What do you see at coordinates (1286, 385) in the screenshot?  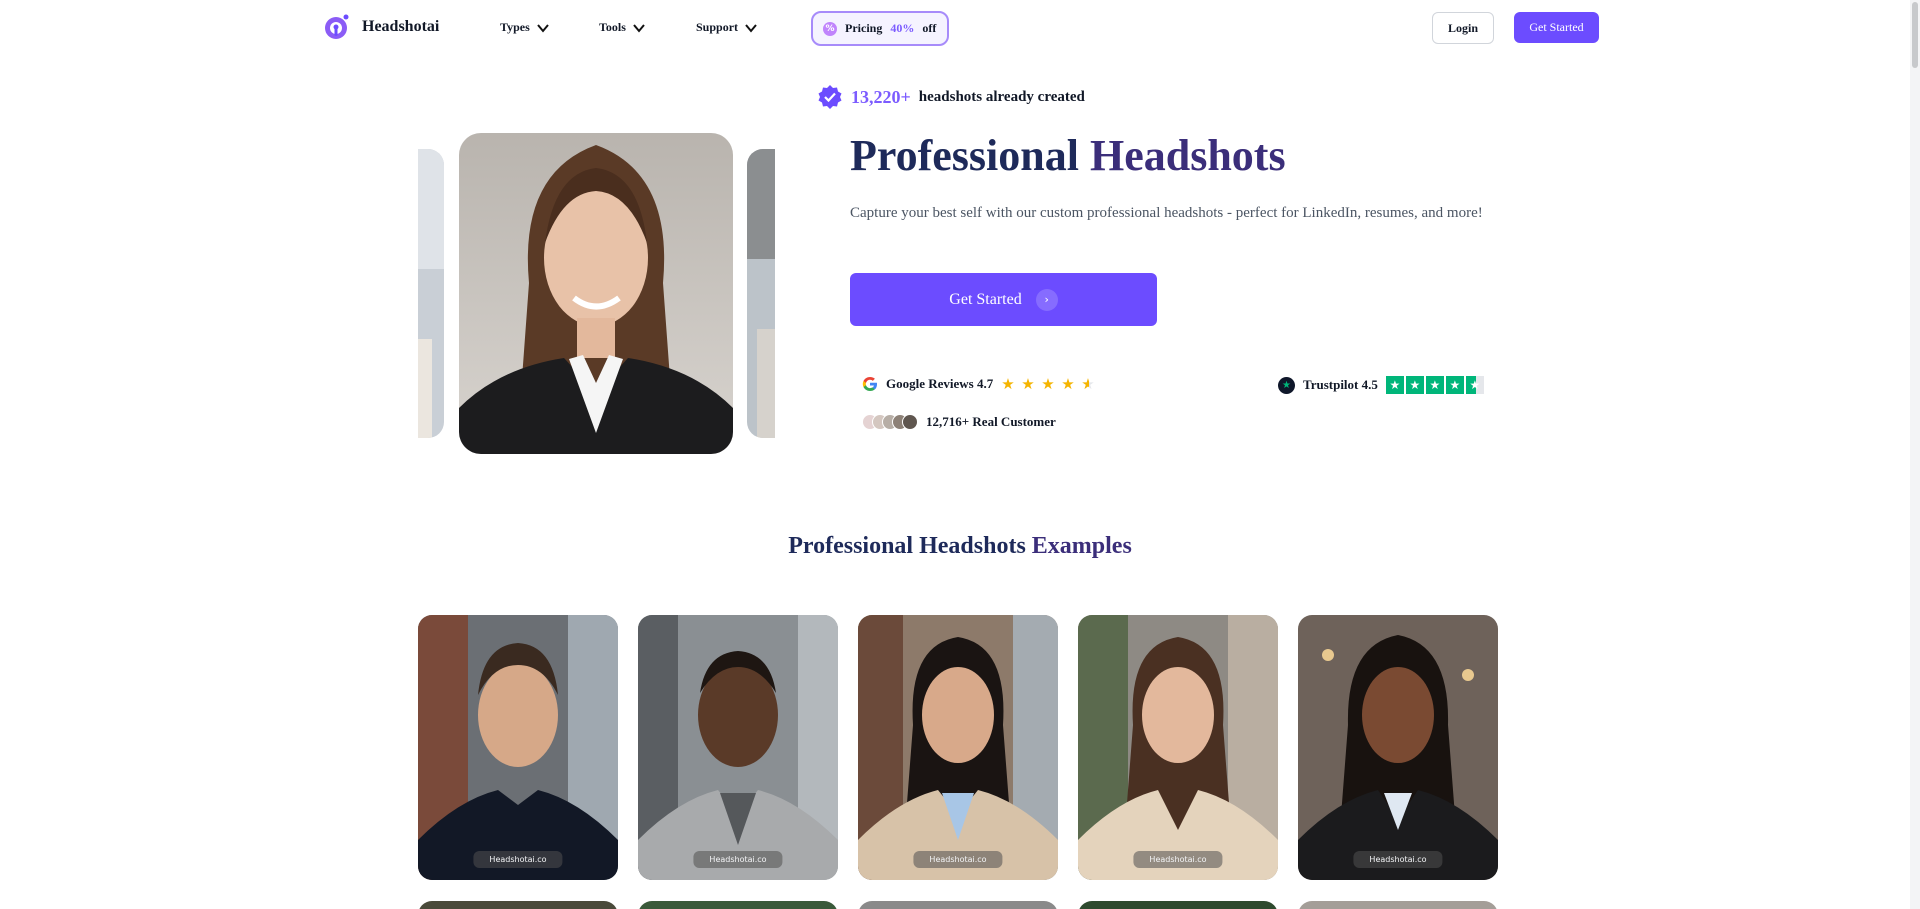 I see `trustpilot-icon: ★` at bounding box center [1286, 385].